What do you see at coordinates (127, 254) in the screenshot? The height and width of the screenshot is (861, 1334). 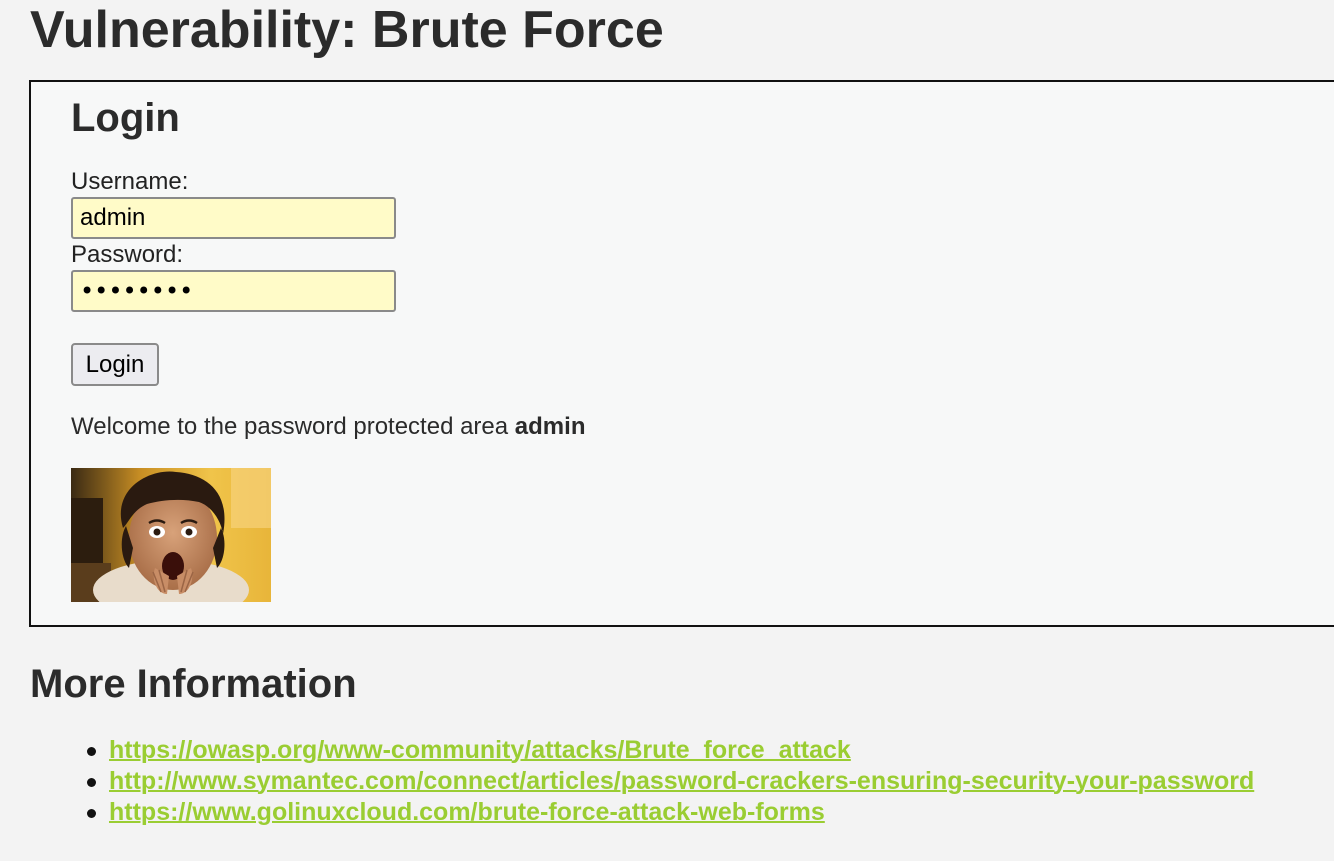 I see `password-label: Password:` at bounding box center [127, 254].